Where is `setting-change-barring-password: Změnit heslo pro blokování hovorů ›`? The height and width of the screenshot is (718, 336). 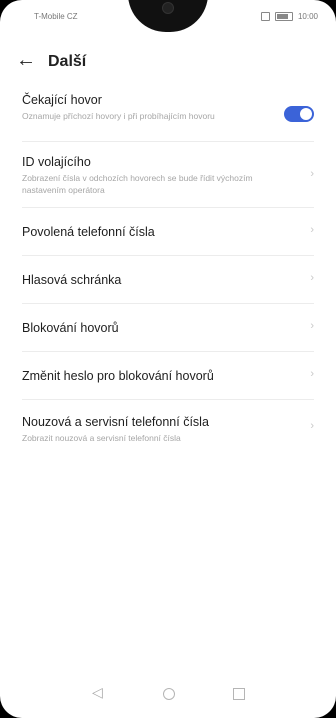 setting-change-barring-password: Změnit heslo pro blokování hovorů › is located at coordinates (168, 376).